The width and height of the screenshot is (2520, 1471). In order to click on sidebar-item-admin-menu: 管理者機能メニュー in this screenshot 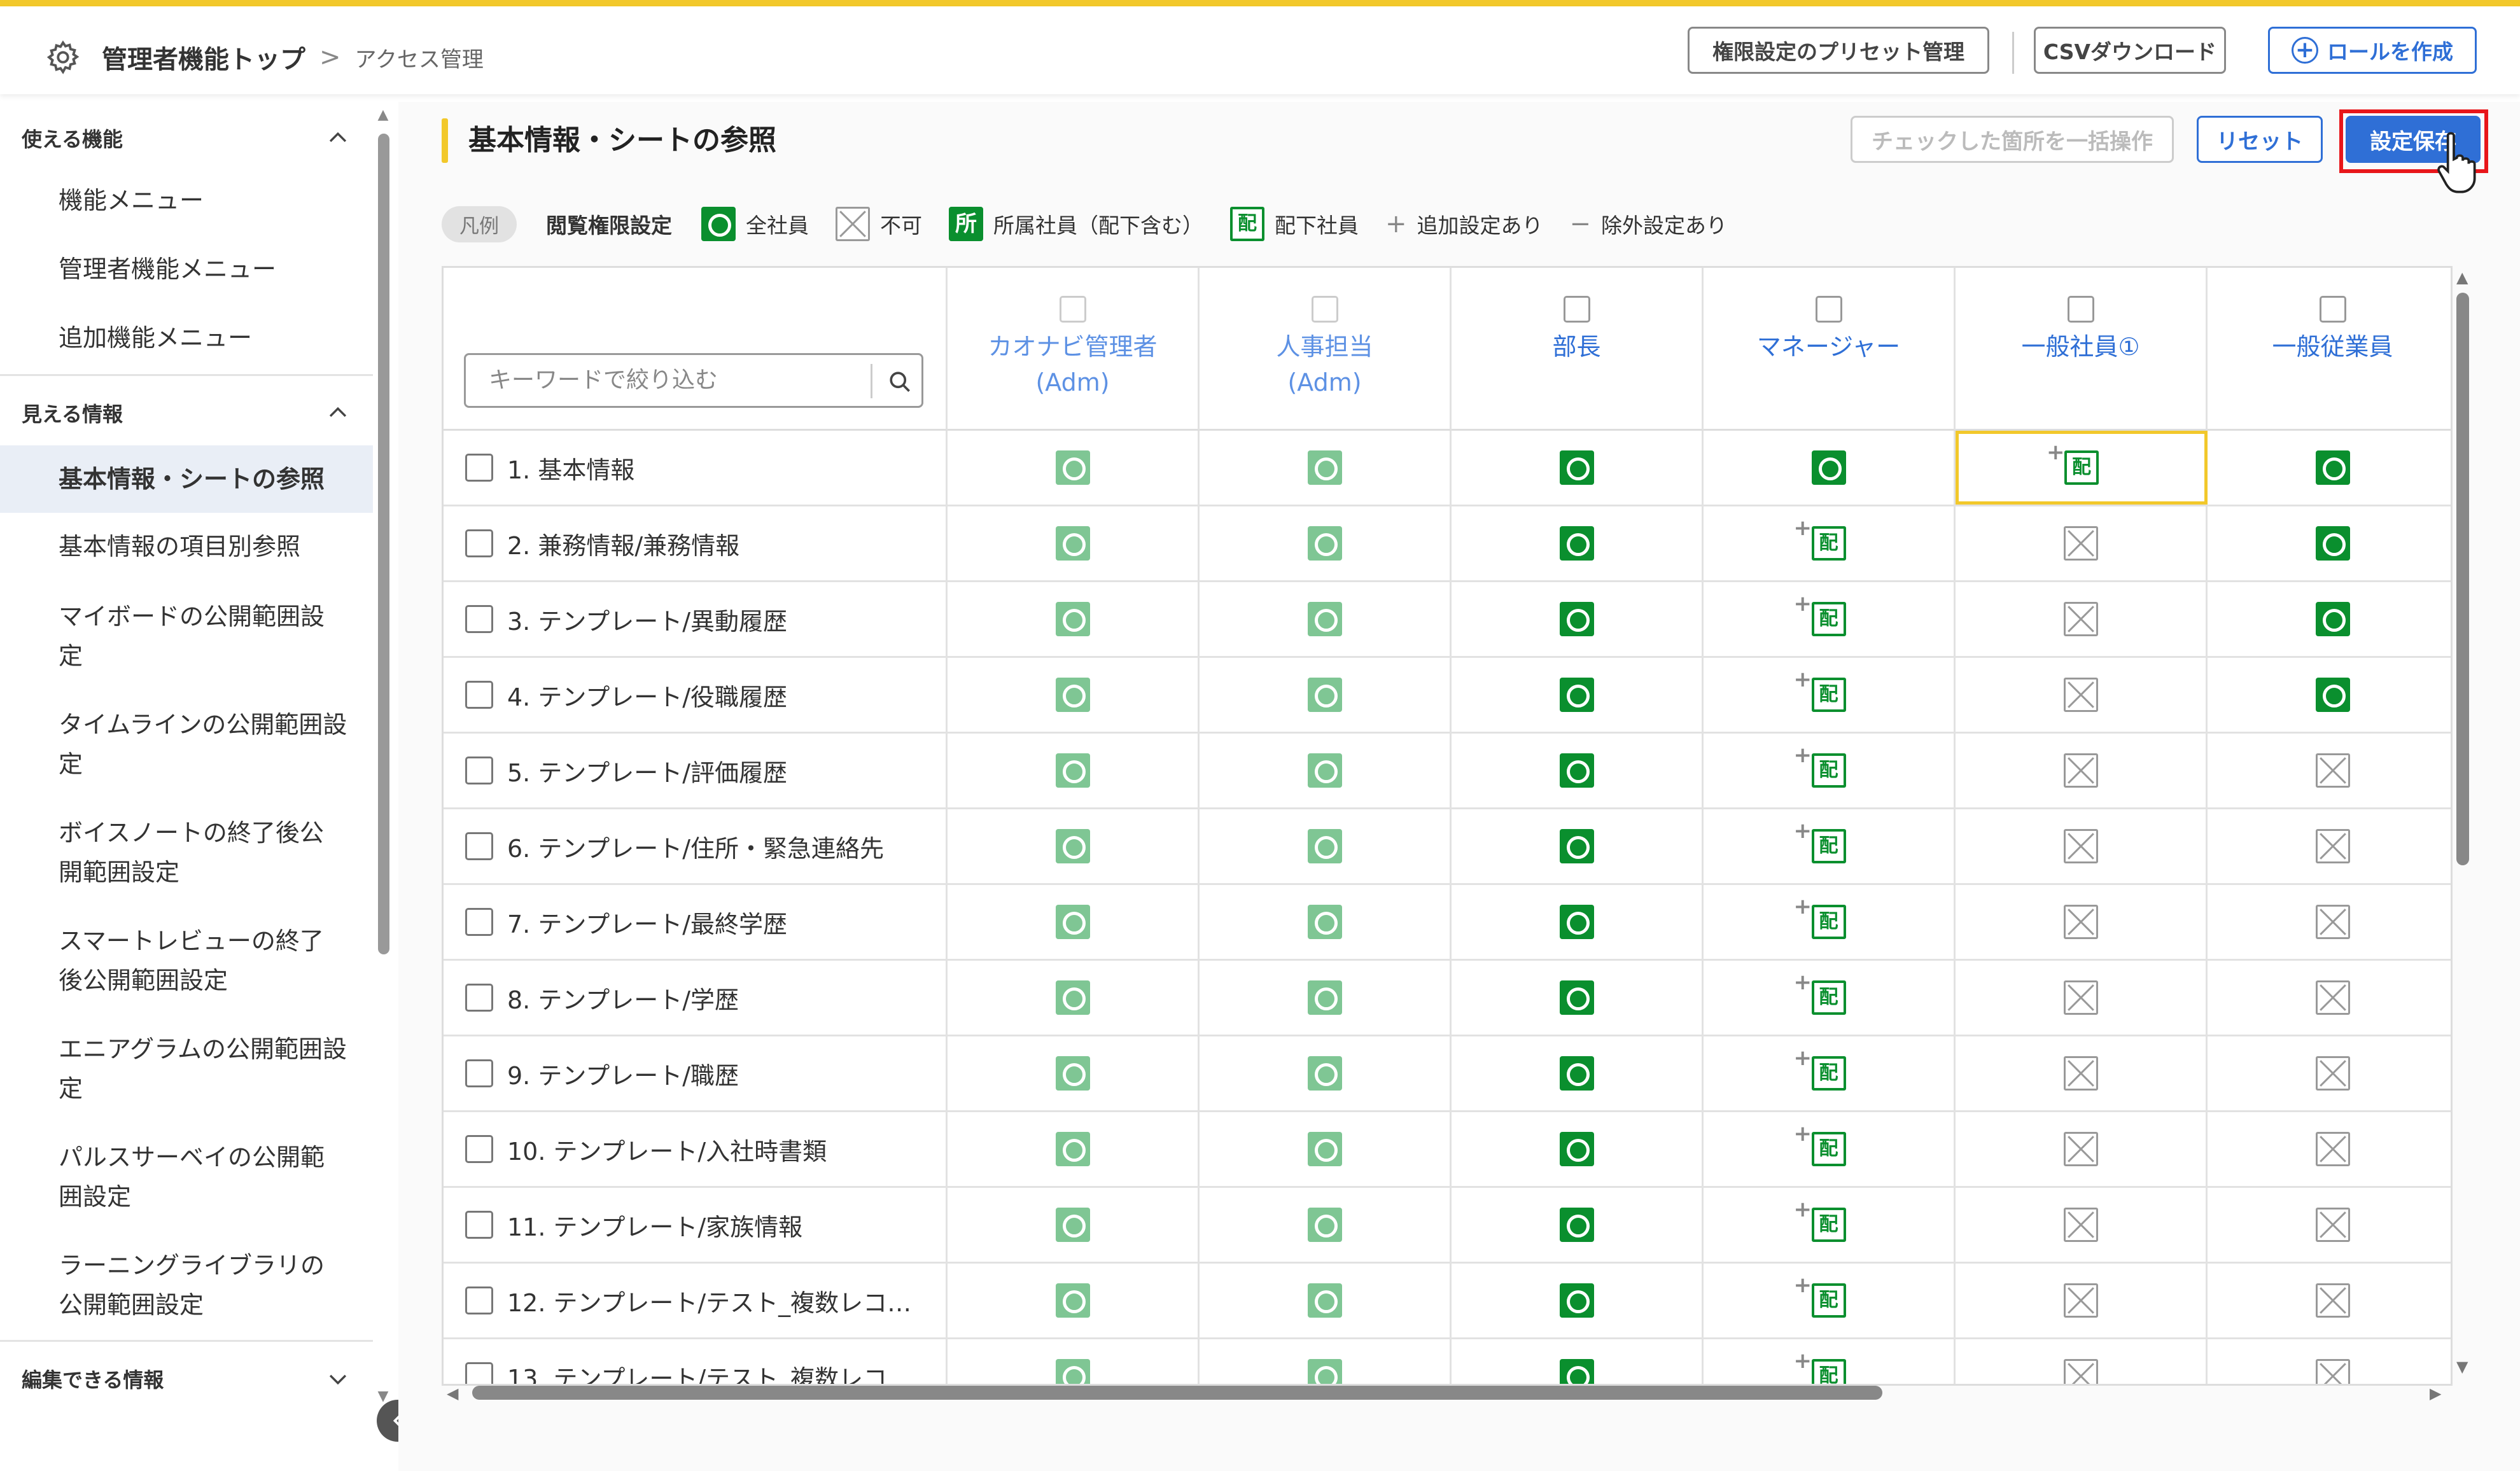, I will do `click(186, 269)`.